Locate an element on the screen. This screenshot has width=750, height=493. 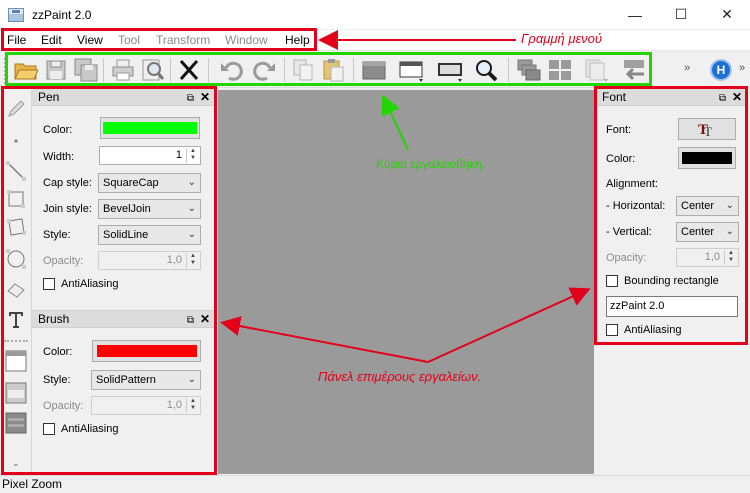
status-text: Pixel Zoom is located at coordinates (32, 484).